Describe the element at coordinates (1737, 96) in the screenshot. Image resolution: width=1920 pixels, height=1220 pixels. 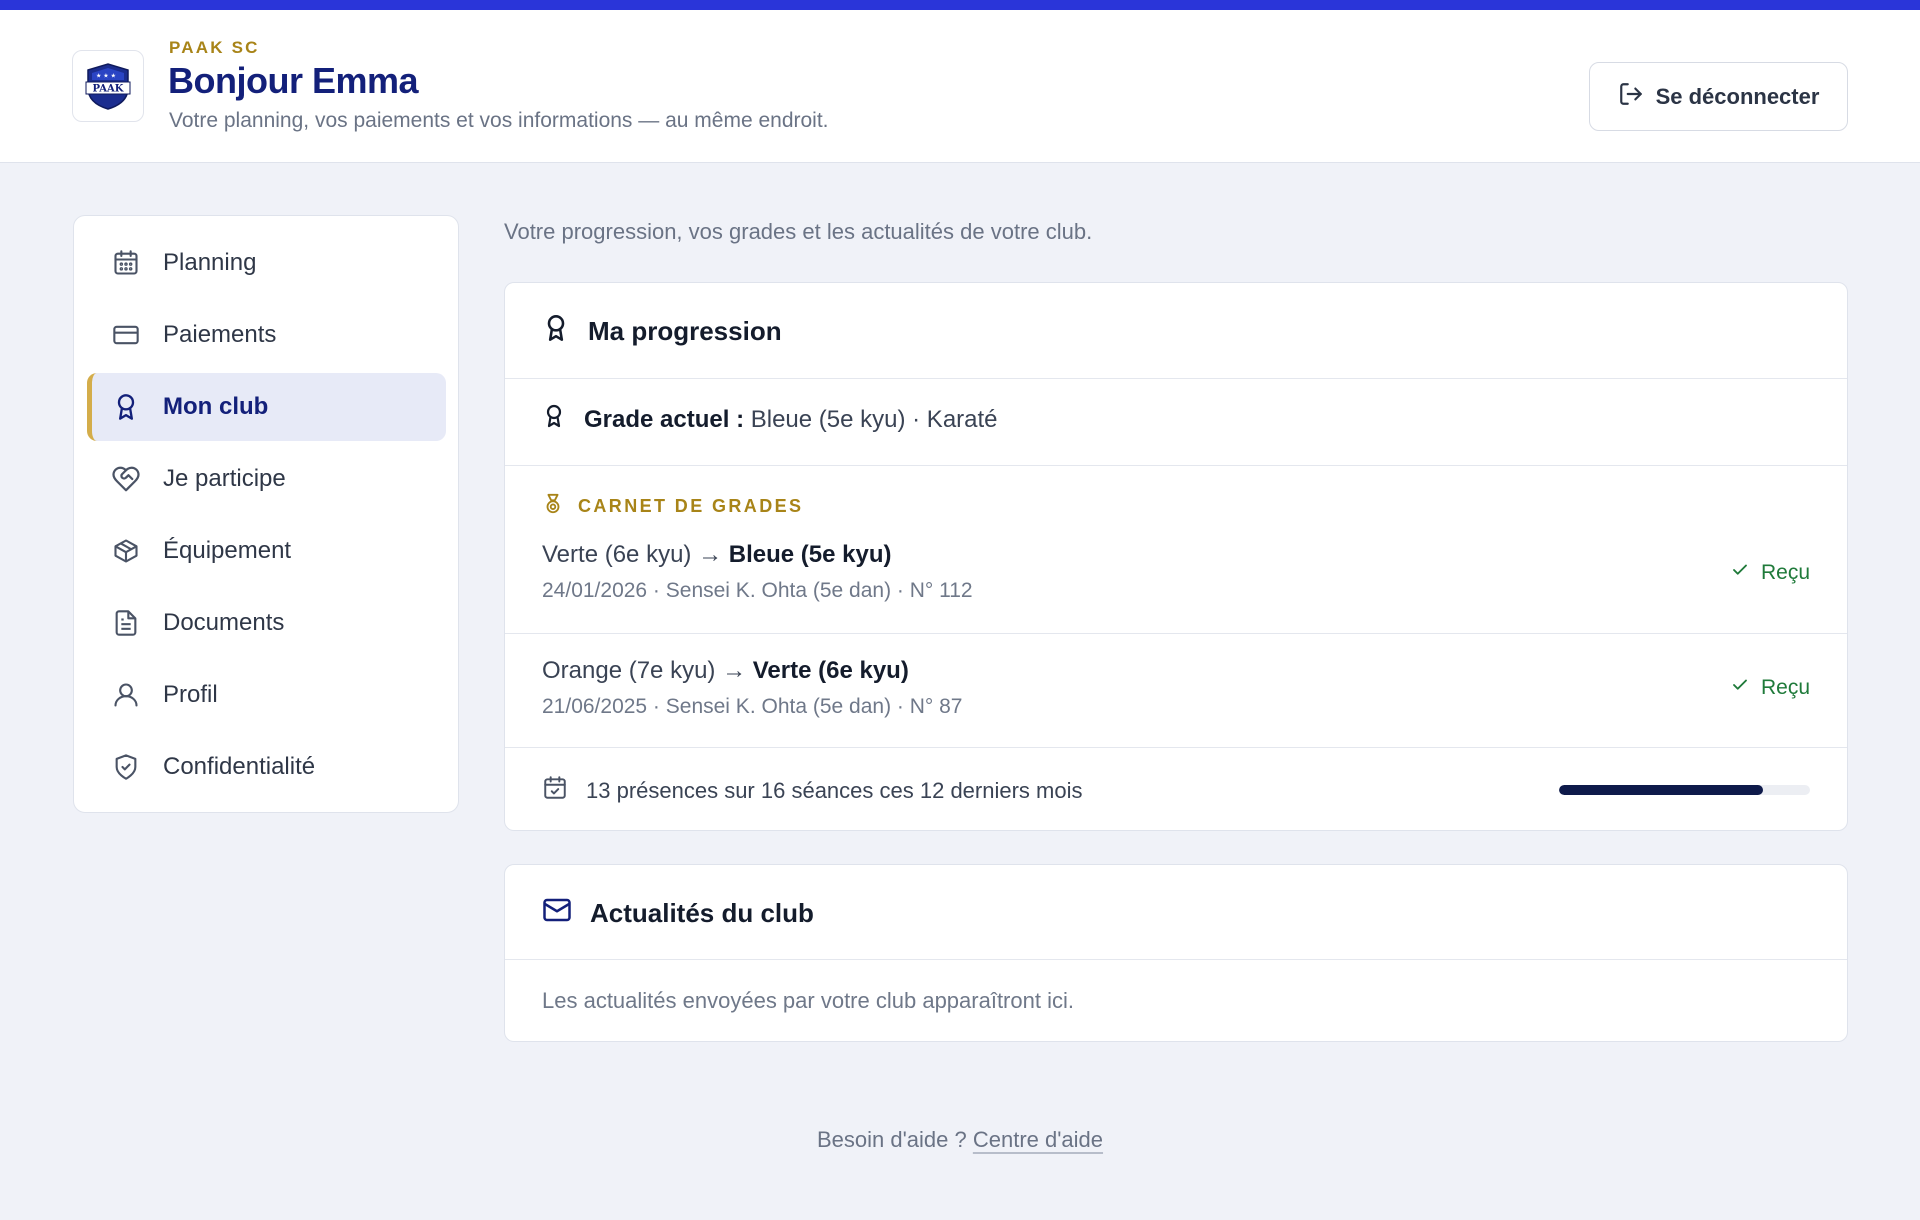
I see `logout-label: Se déconnecter` at that location.